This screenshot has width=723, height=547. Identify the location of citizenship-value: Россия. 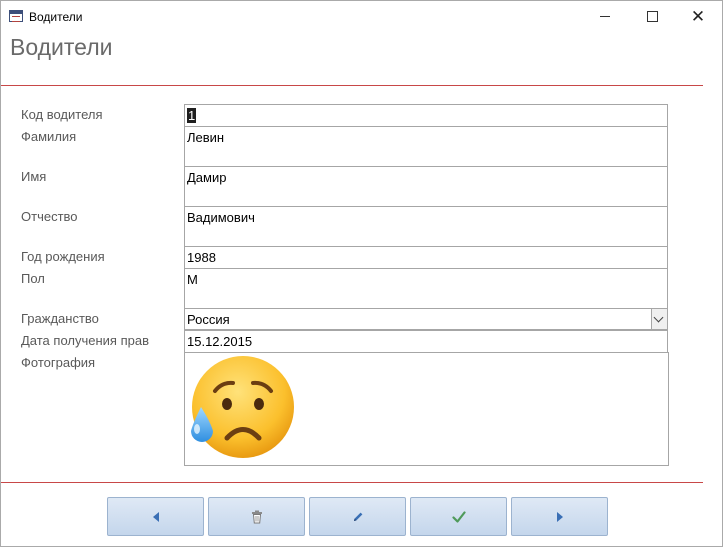
(208, 319).